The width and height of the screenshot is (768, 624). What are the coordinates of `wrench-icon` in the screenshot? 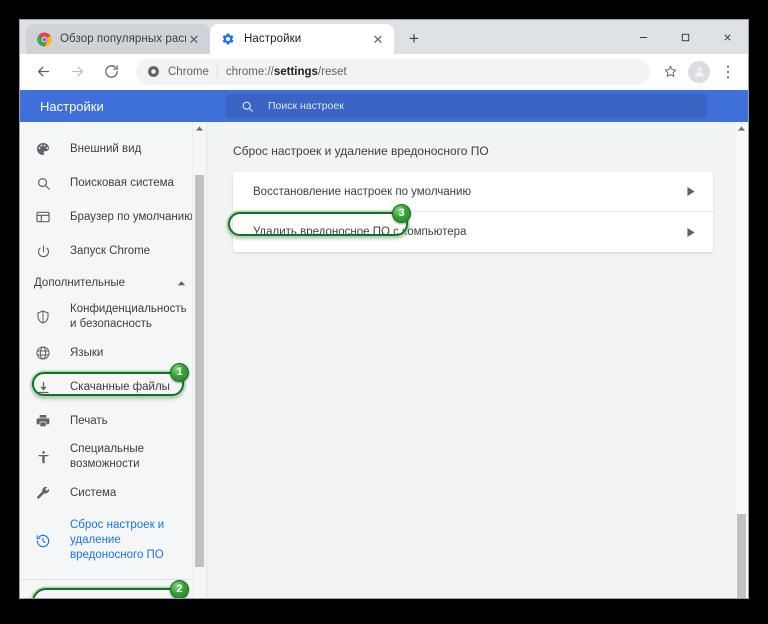 It's located at (43, 493).